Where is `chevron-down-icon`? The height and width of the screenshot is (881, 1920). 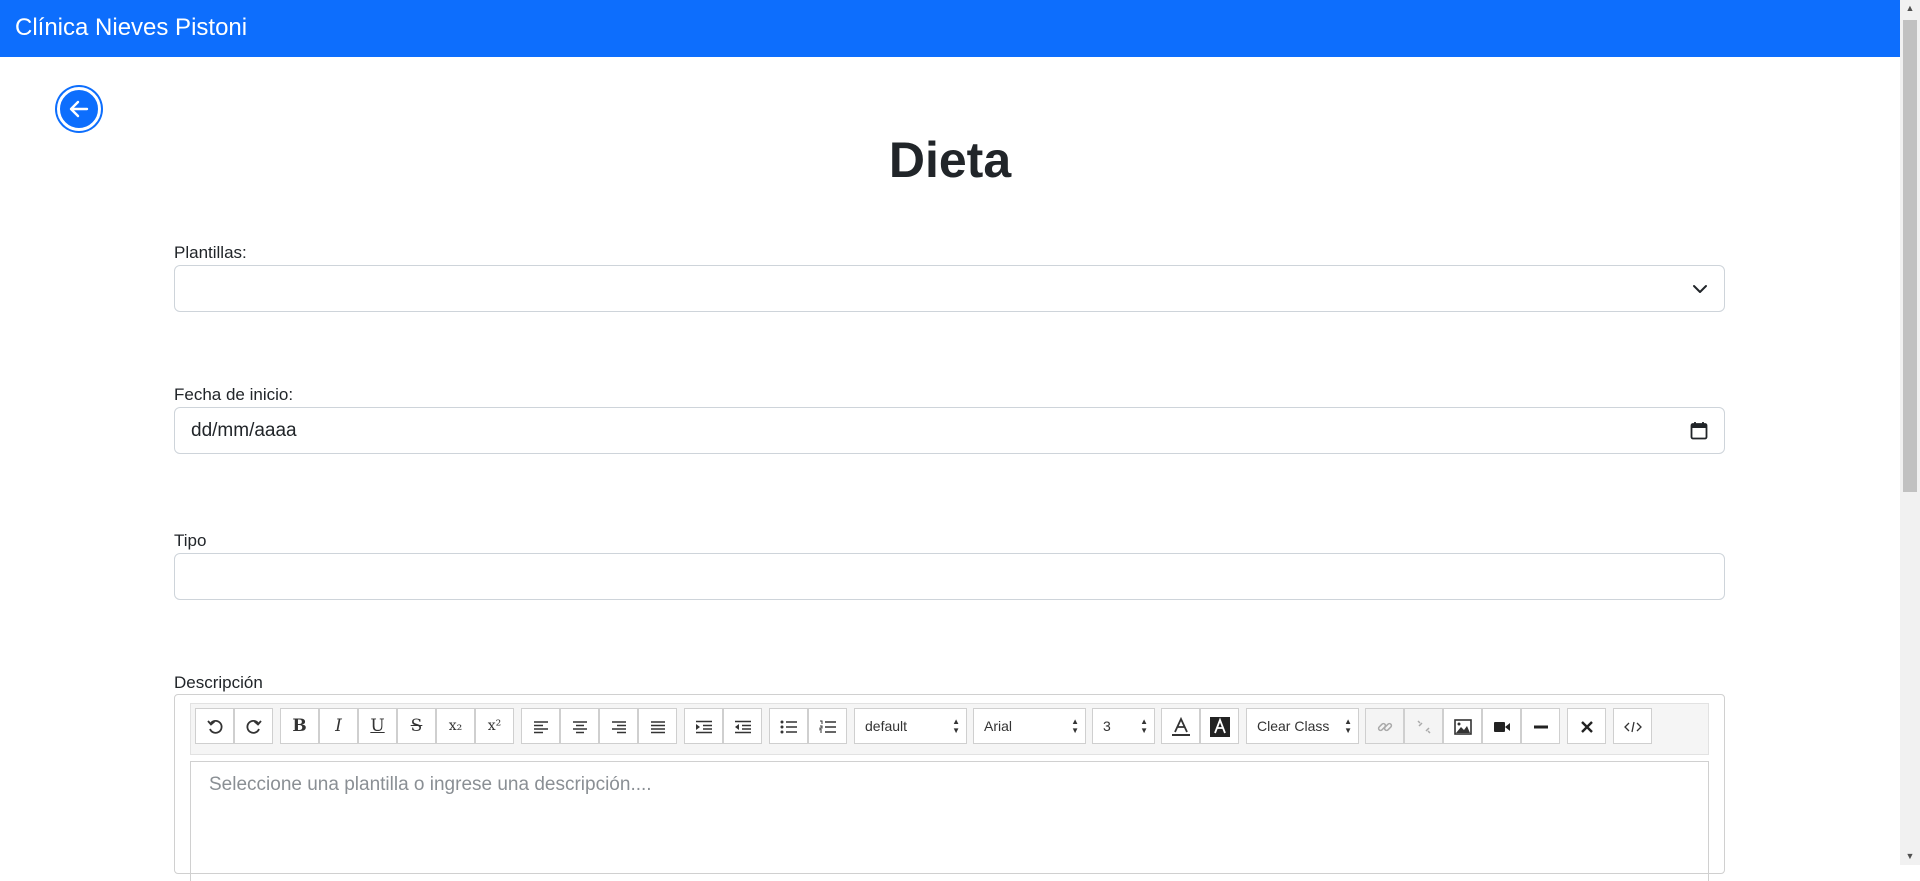
chevron-down-icon is located at coordinates (1700, 289).